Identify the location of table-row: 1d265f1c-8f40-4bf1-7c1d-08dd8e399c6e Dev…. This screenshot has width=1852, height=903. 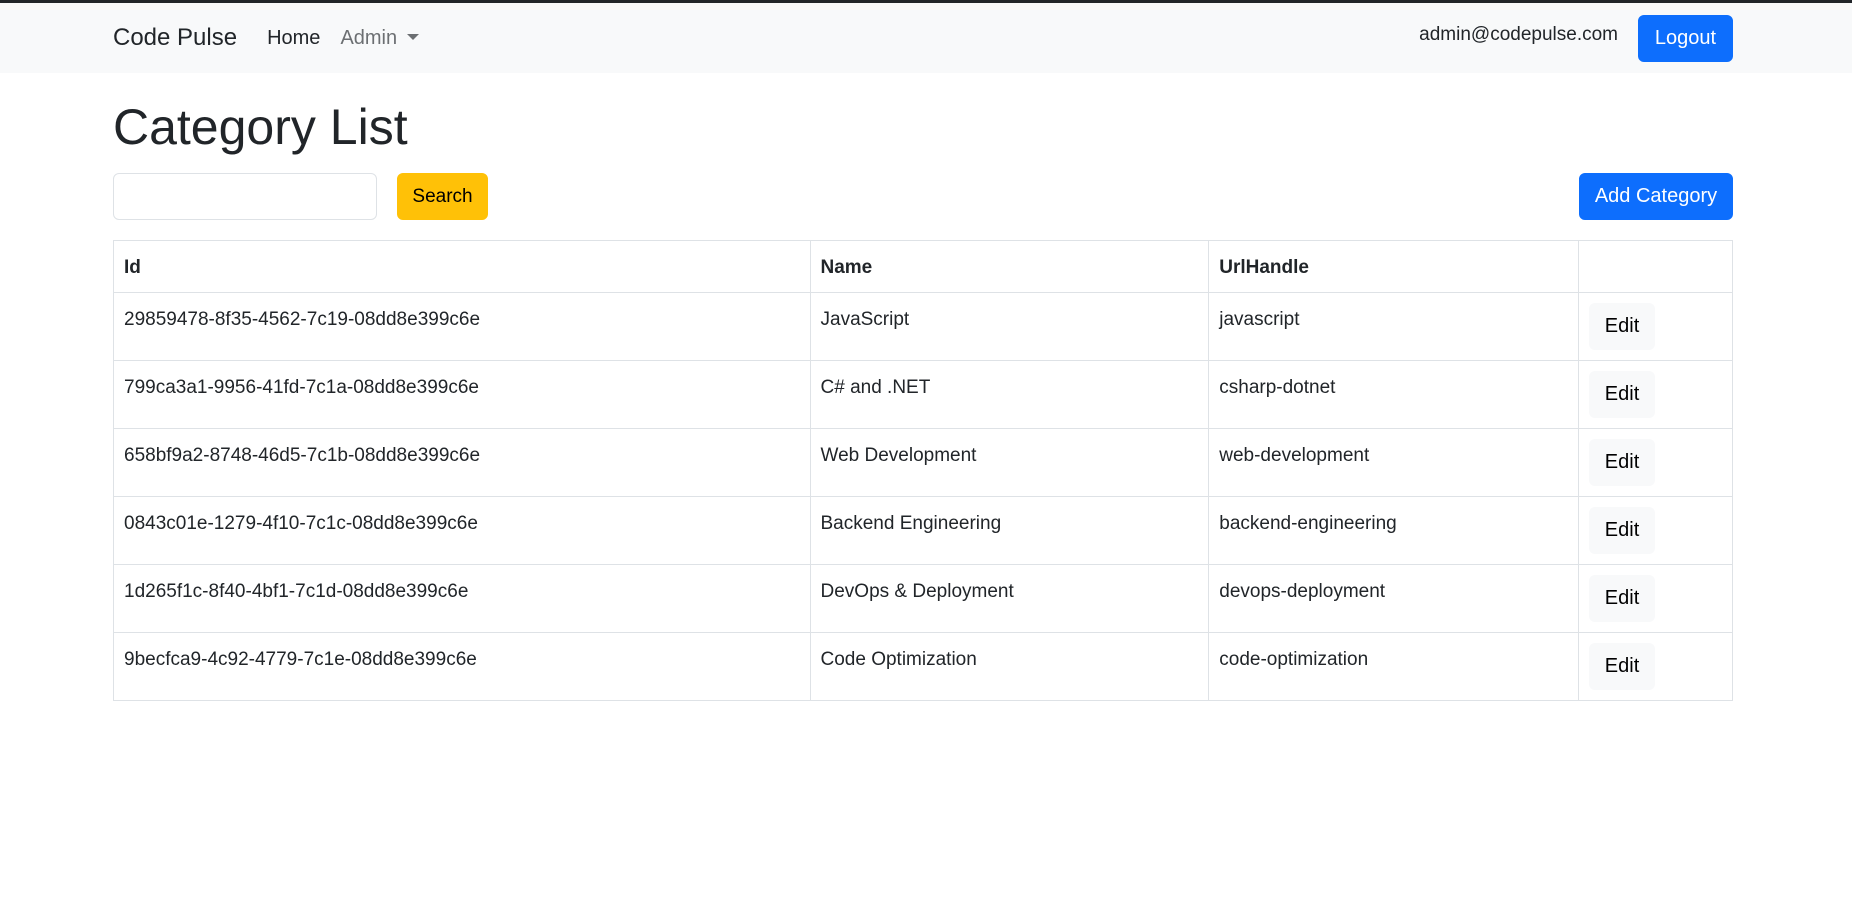
(923, 598).